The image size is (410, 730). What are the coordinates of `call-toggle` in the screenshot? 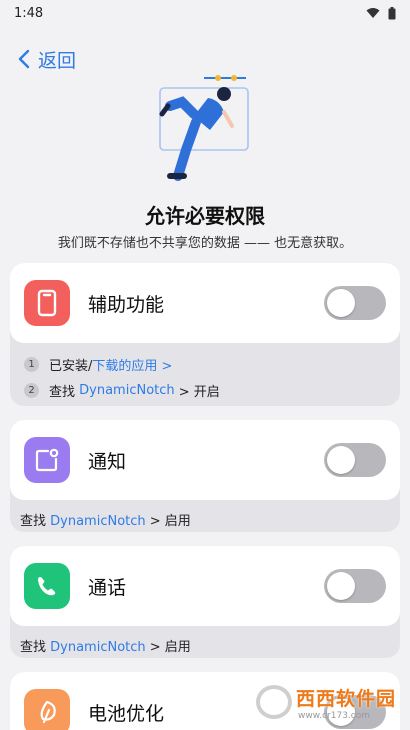 It's located at (355, 586).